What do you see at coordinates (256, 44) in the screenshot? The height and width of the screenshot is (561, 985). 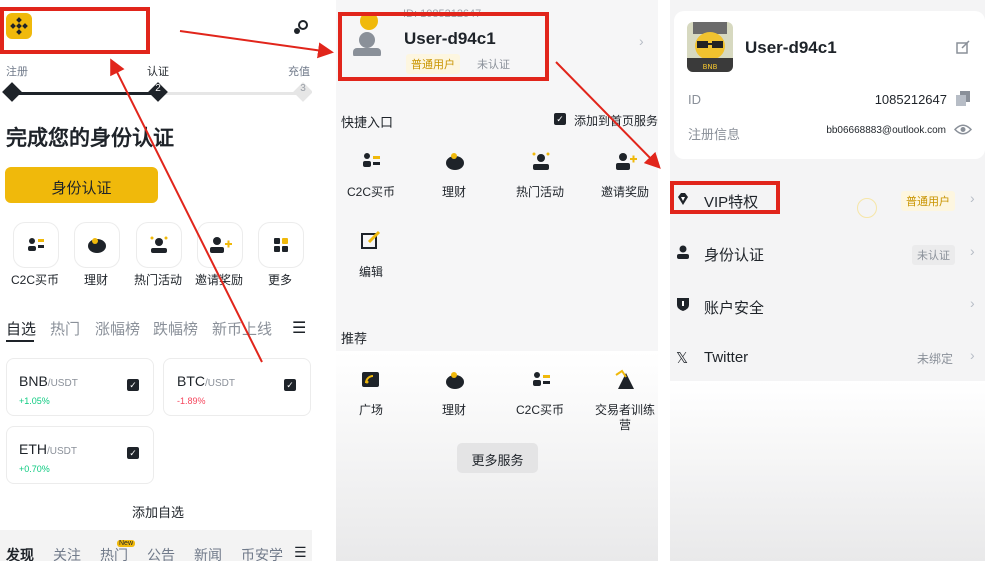 I see `arrow-logo-to-profile` at bounding box center [256, 44].